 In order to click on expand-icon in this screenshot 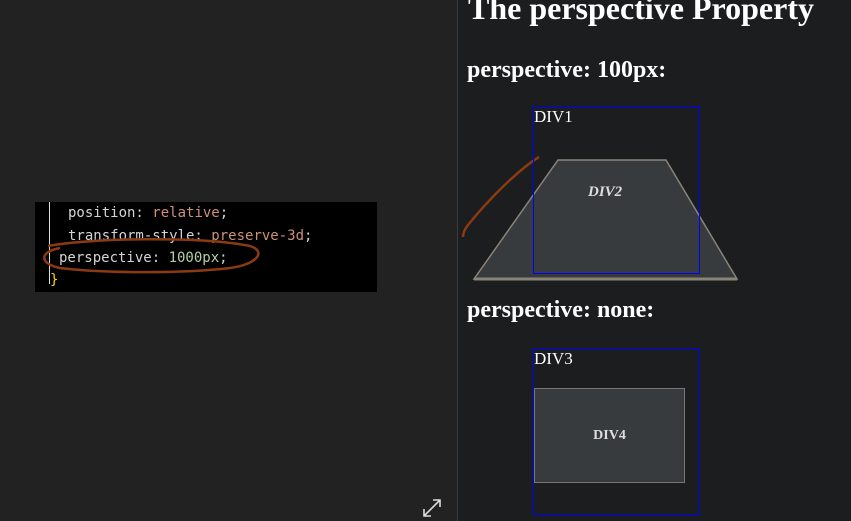, I will do `click(432, 508)`.